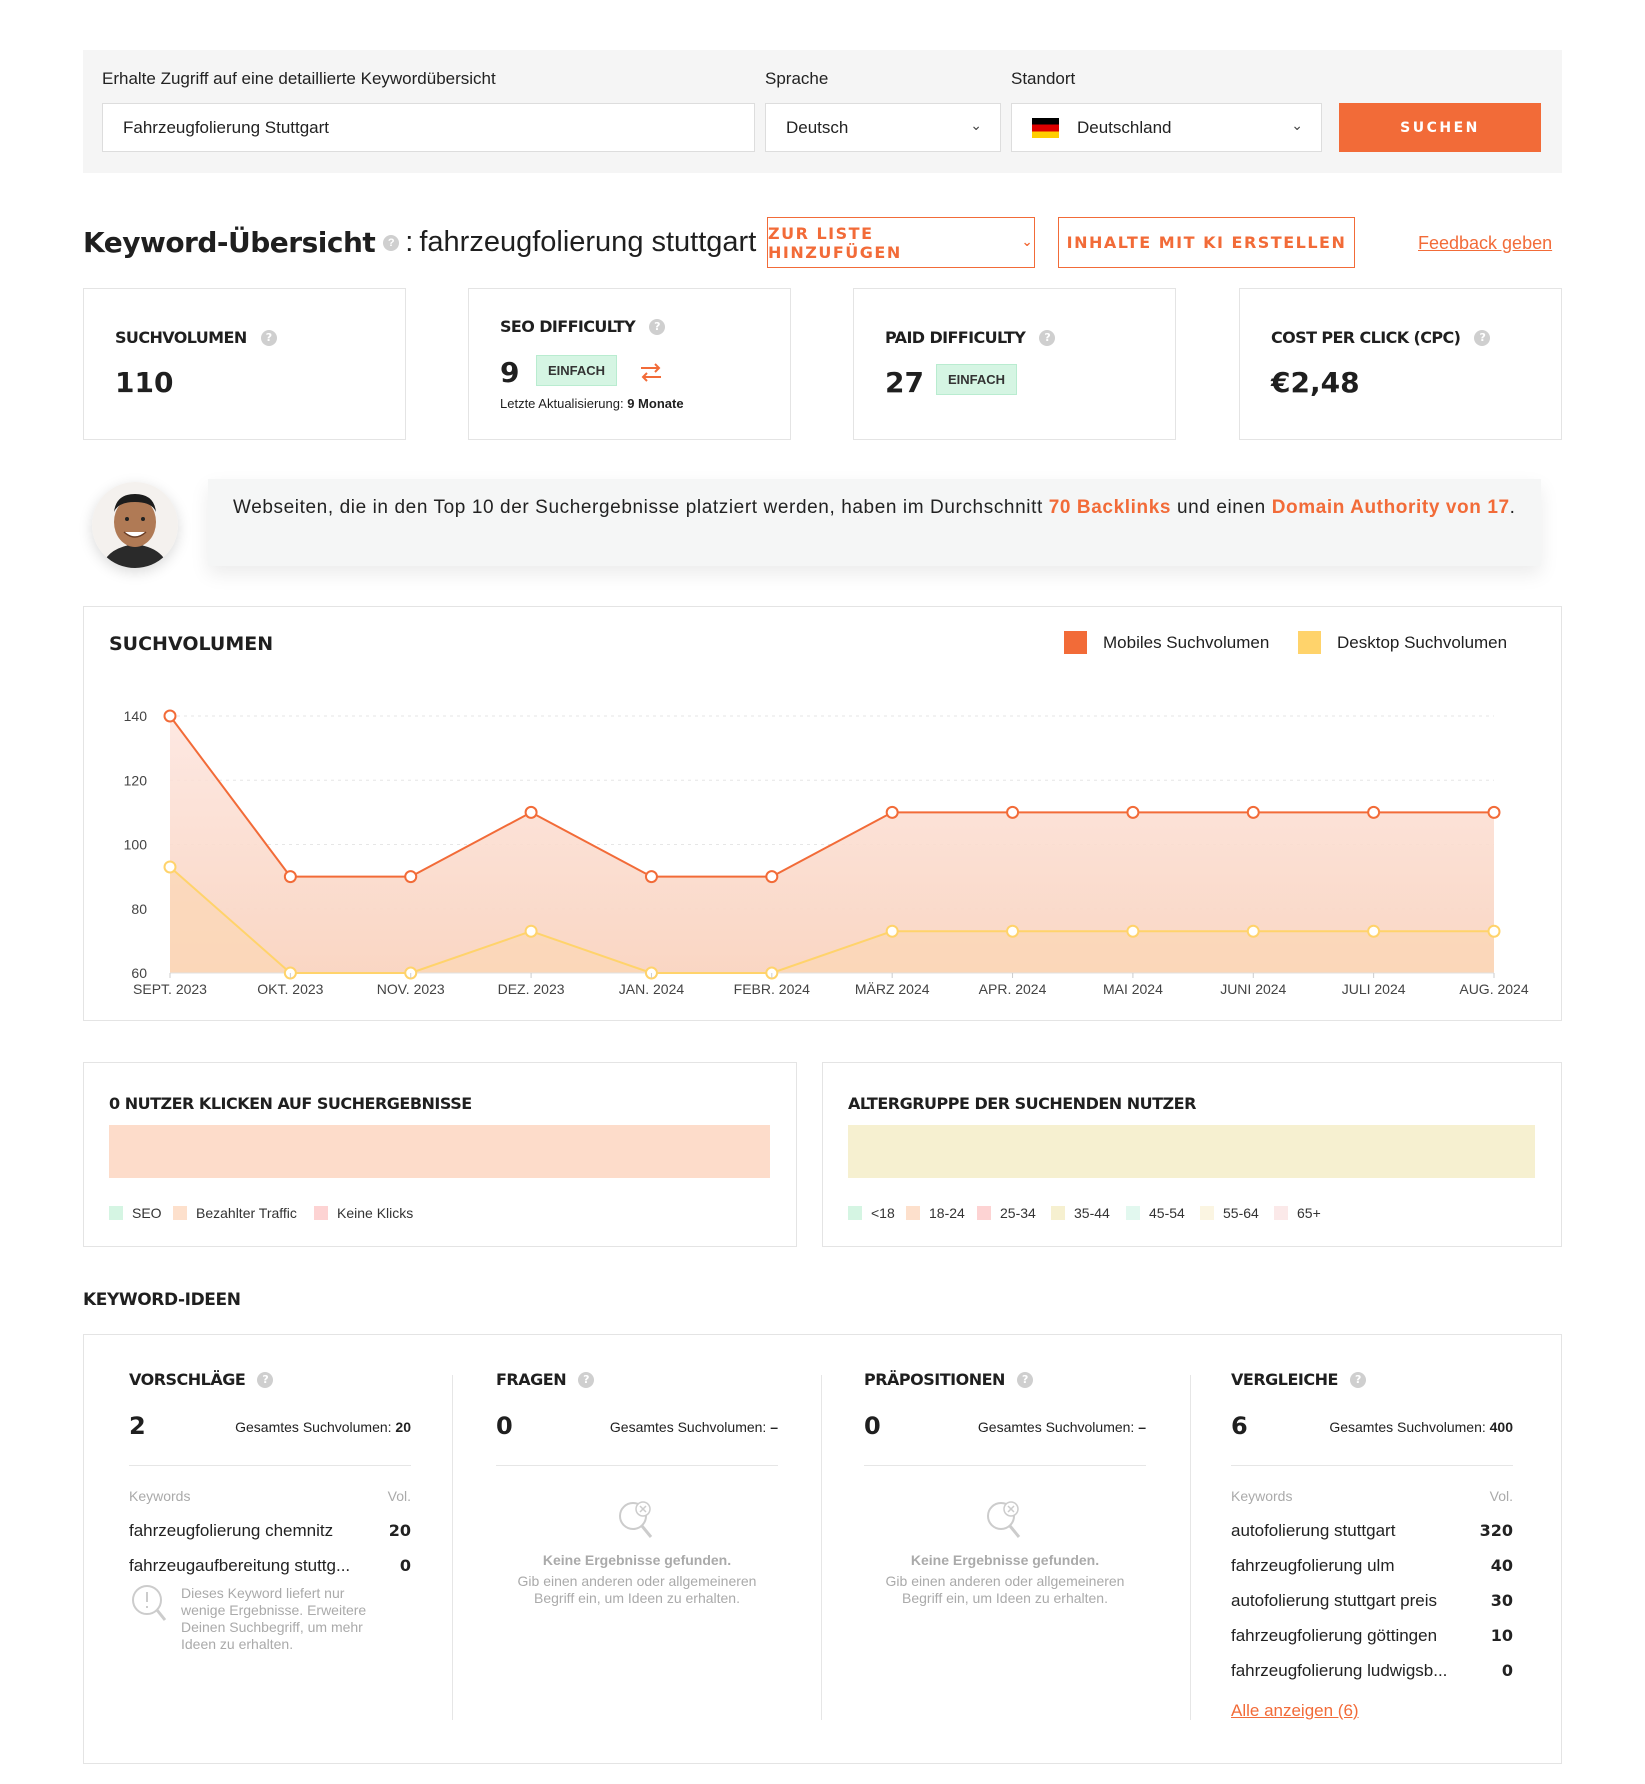 The image size is (1645, 1784). What do you see at coordinates (1229, 1213) in the screenshot?
I see `age-legend-item: 55-64` at bounding box center [1229, 1213].